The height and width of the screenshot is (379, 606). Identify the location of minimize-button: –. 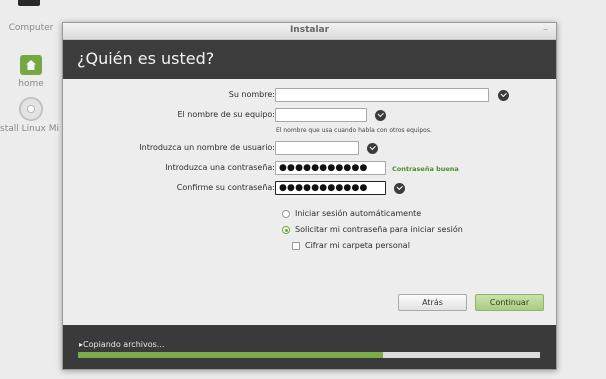
(545, 29).